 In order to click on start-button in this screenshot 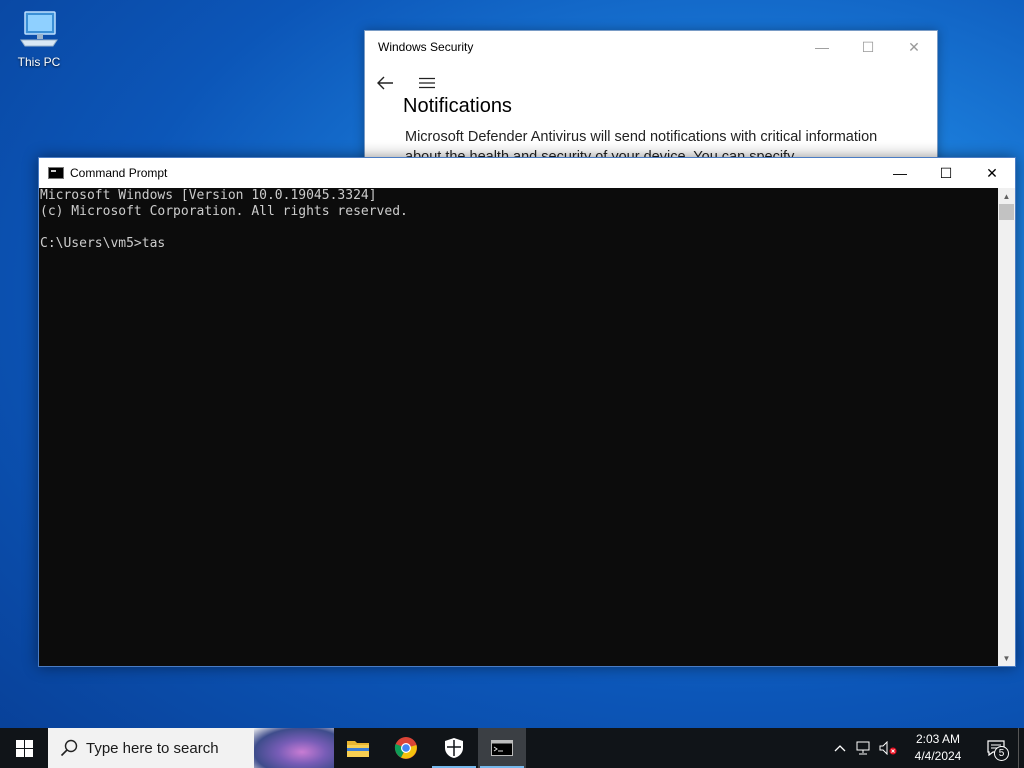, I will do `click(24, 748)`.